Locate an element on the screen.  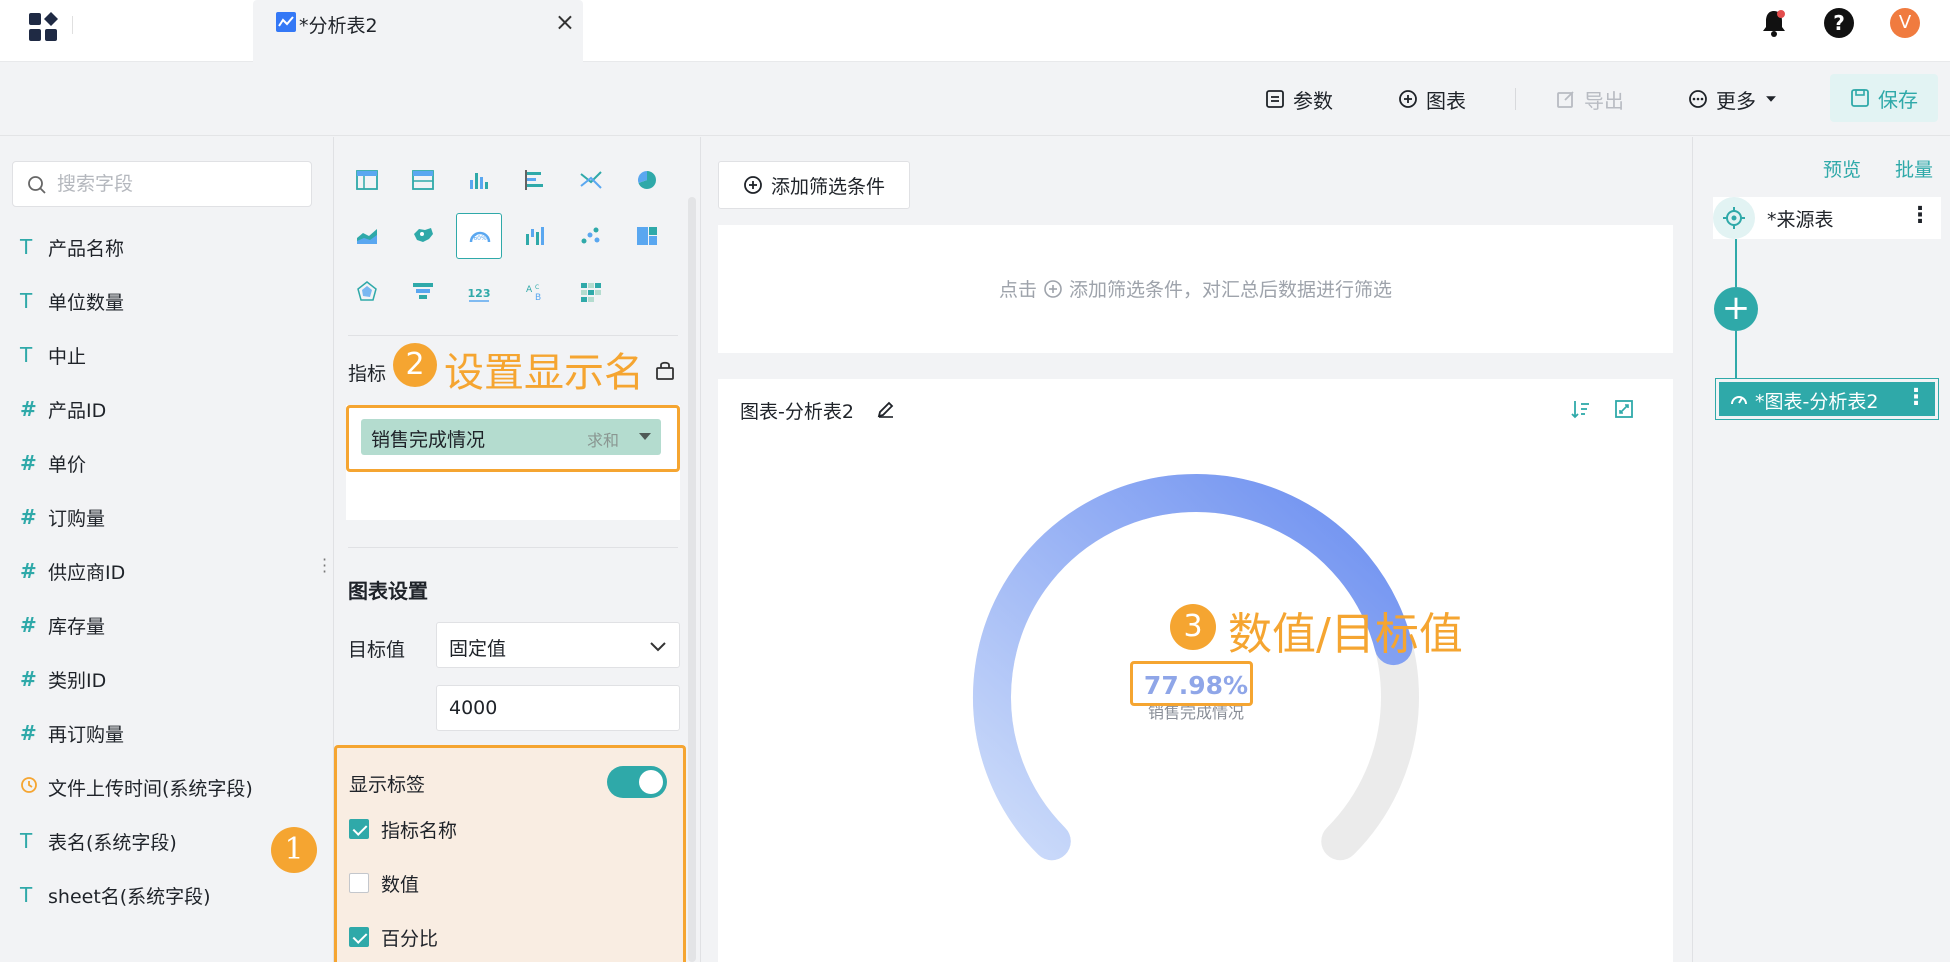
field-item: # 库存量 is located at coordinates (62, 625).